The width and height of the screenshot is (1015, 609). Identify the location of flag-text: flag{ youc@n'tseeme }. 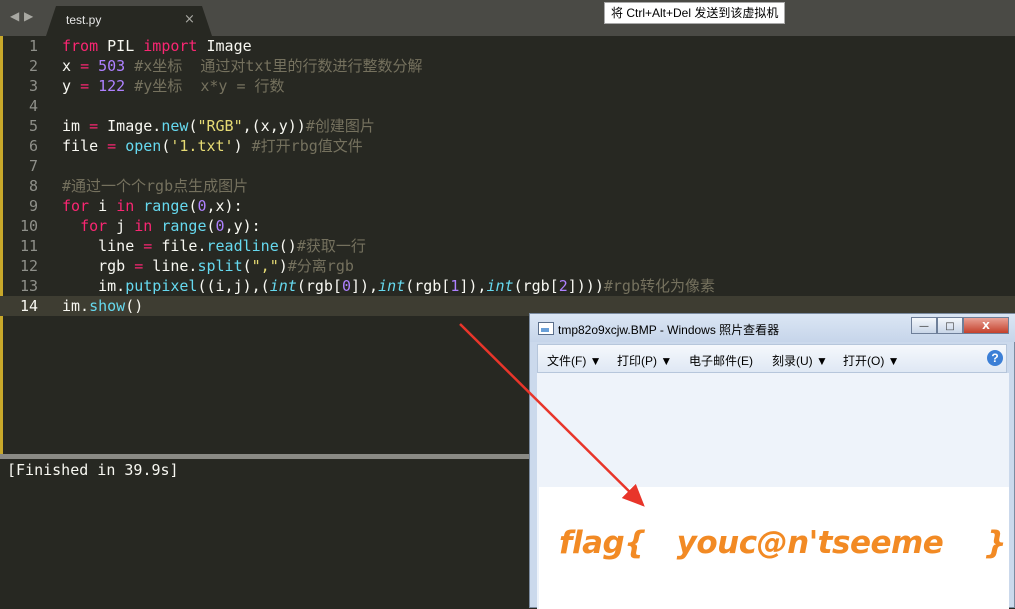
(783, 543).